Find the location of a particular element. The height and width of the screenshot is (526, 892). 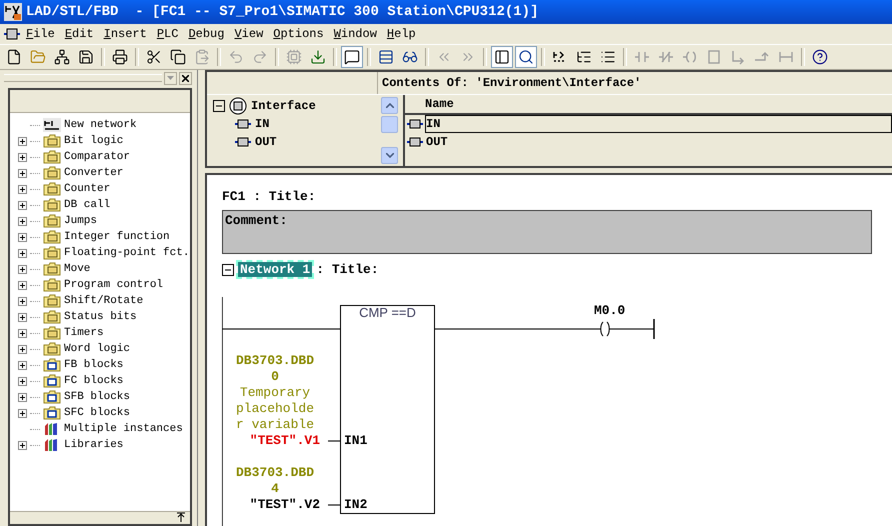

catalog-item: Jumps is located at coordinates (104, 221).